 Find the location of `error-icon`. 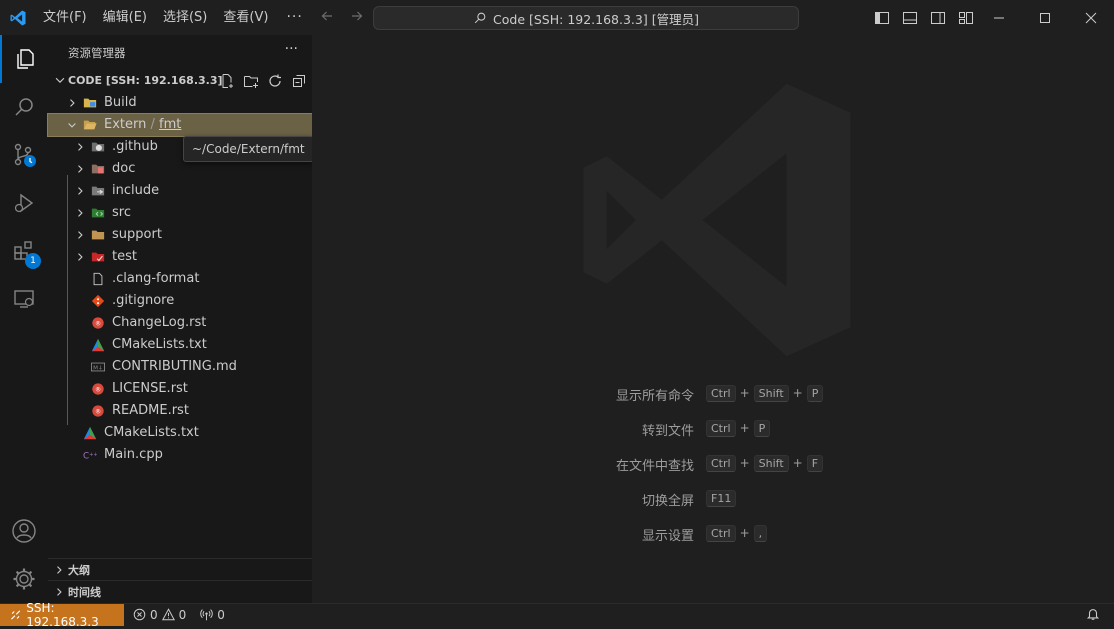

error-icon is located at coordinates (139, 614).